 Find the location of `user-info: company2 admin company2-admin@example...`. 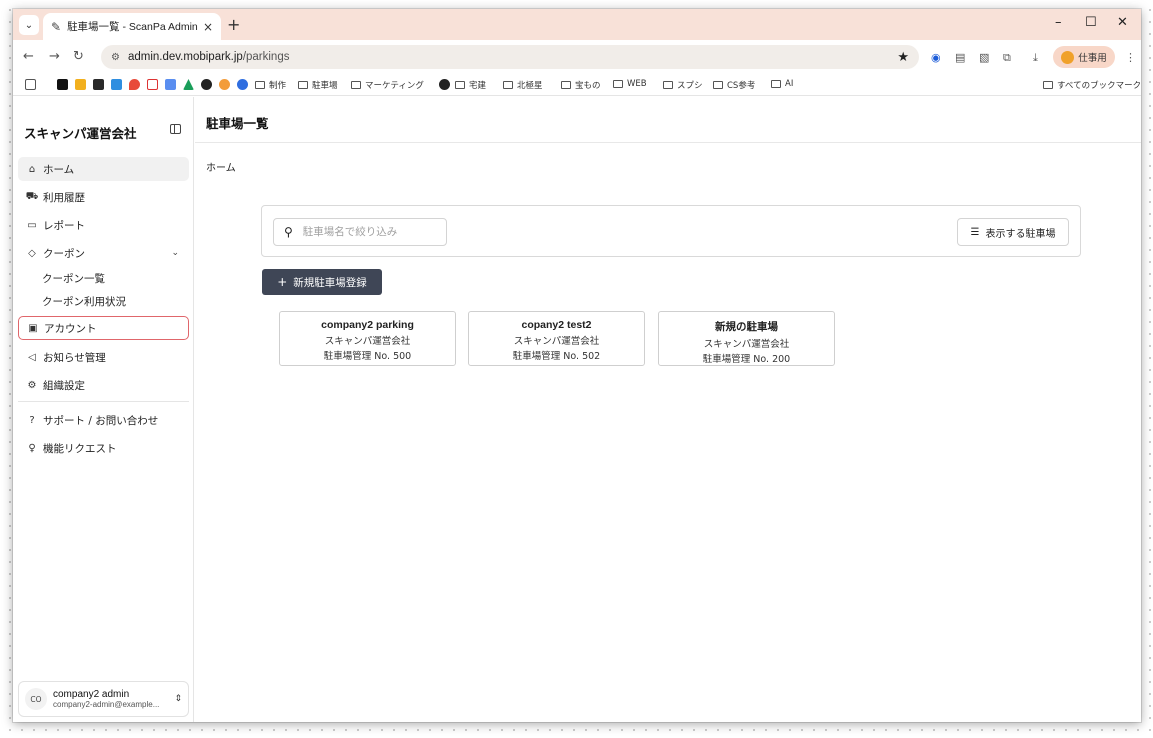

user-info: company2 admin company2-admin@example... is located at coordinates (113, 699).